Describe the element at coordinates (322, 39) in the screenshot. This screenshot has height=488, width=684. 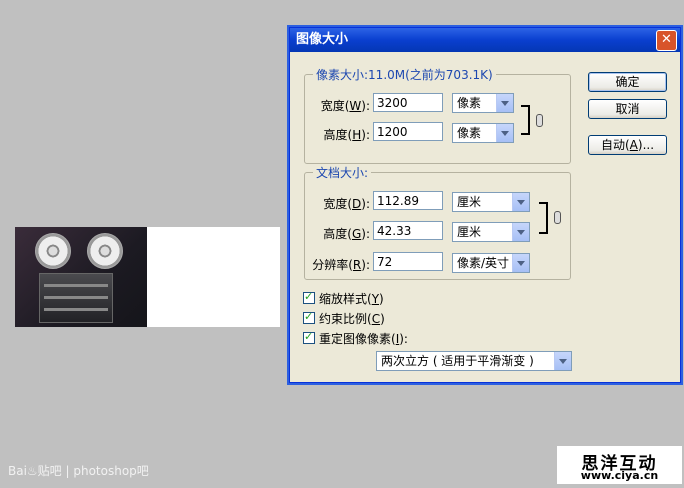
I see `dialog-title: 图像大小` at that location.